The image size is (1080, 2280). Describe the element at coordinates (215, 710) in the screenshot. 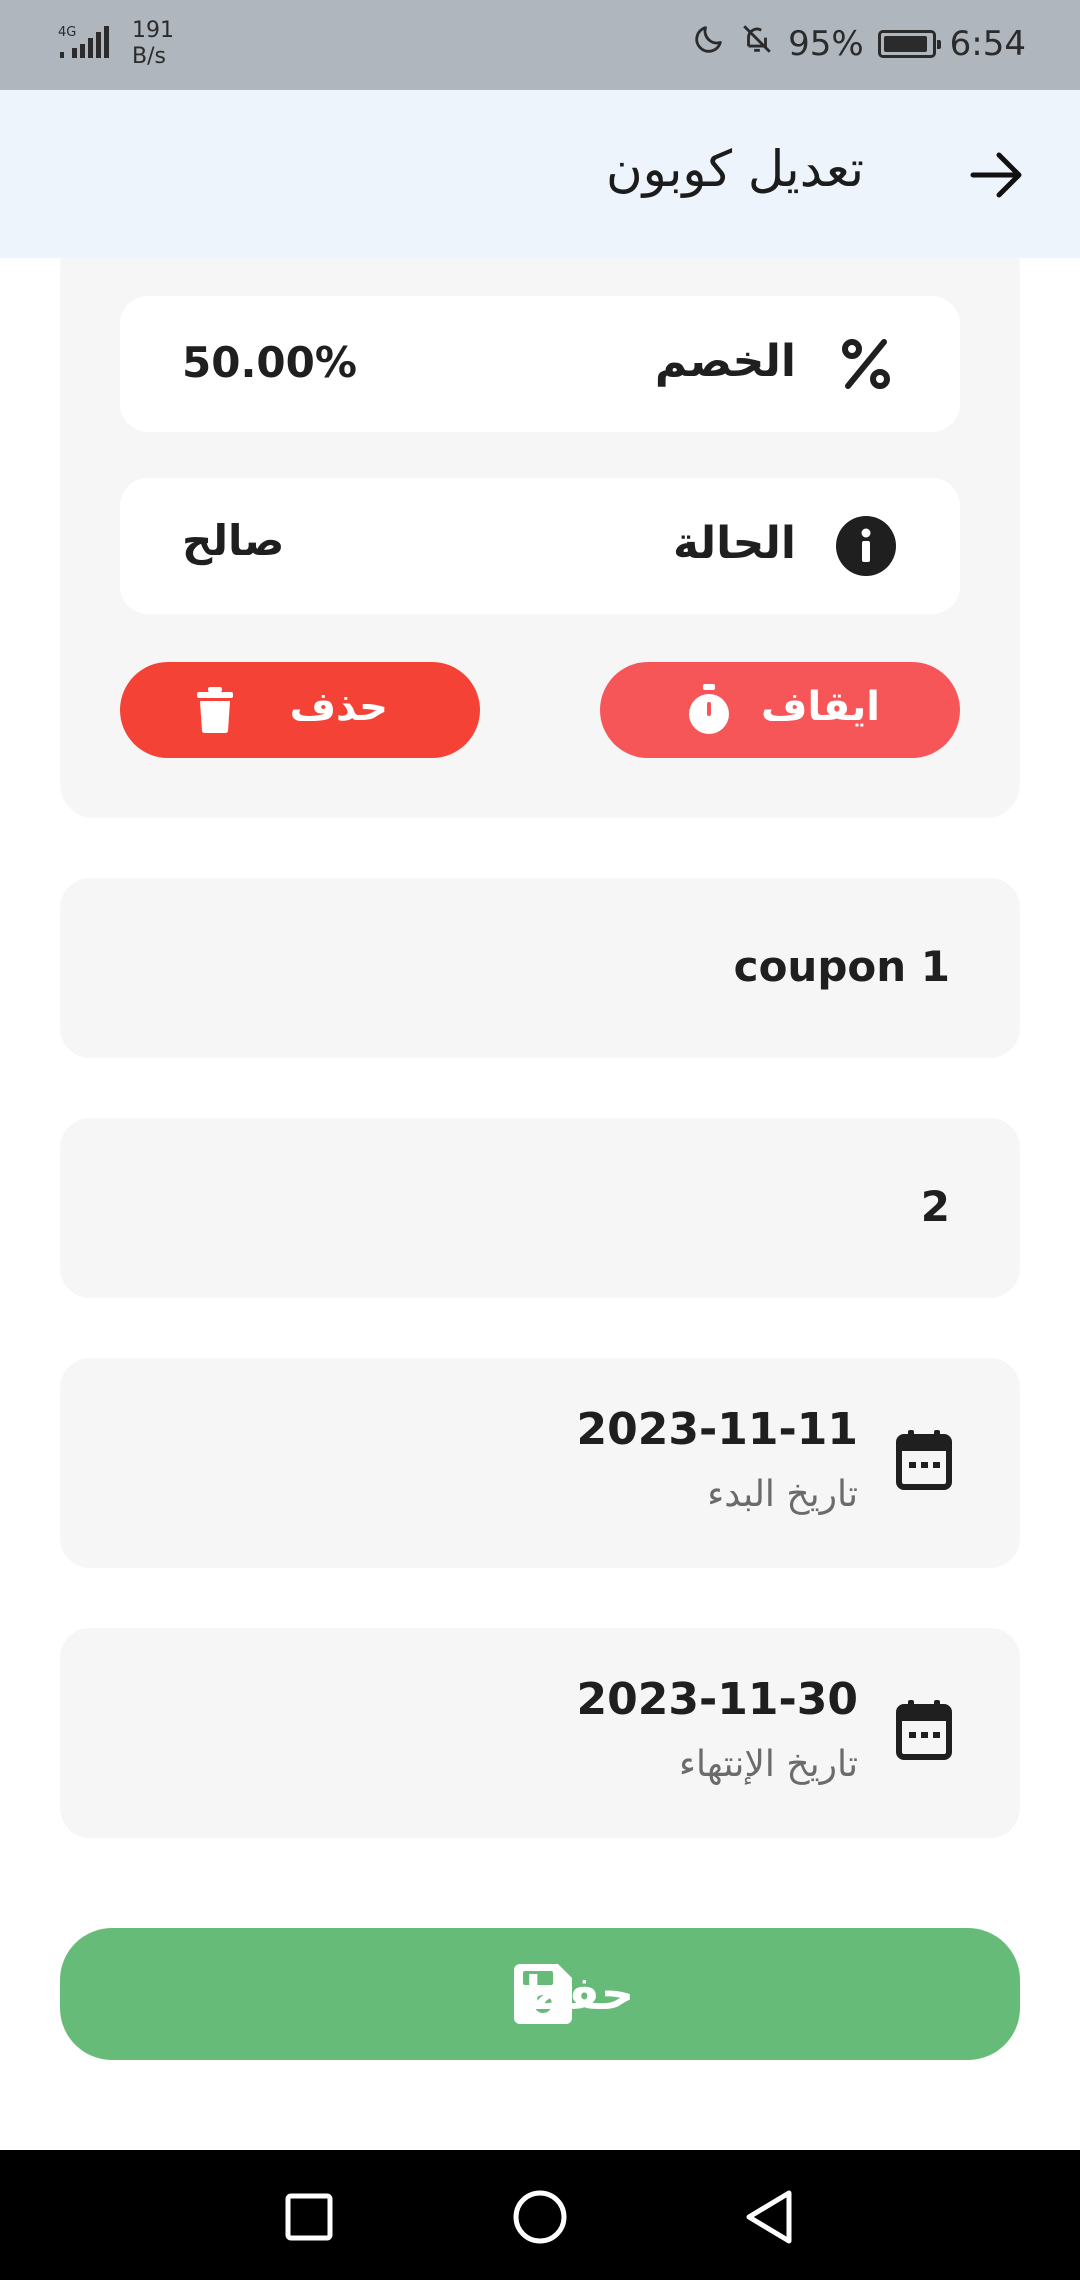

I see `trash-icon` at that location.